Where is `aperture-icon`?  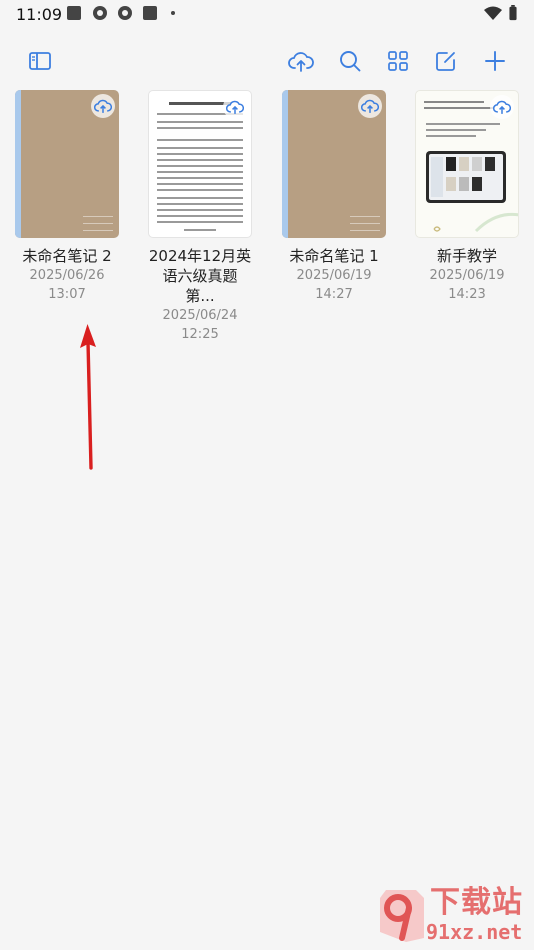 aperture-icon is located at coordinates (100, 13).